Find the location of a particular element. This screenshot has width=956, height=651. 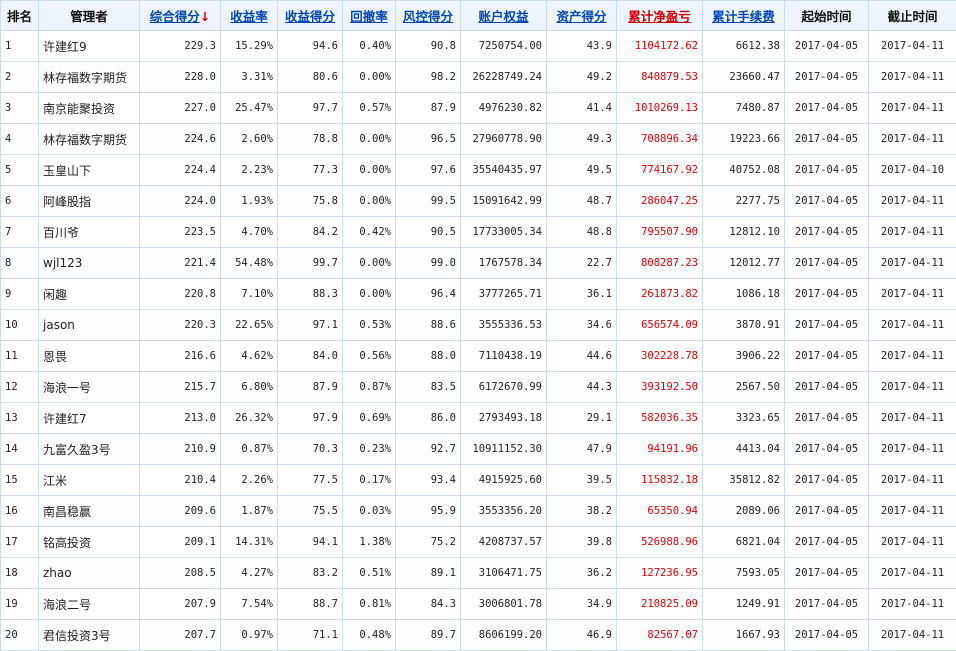

return-rate-cell: 15.29% is located at coordinates (249, 46).